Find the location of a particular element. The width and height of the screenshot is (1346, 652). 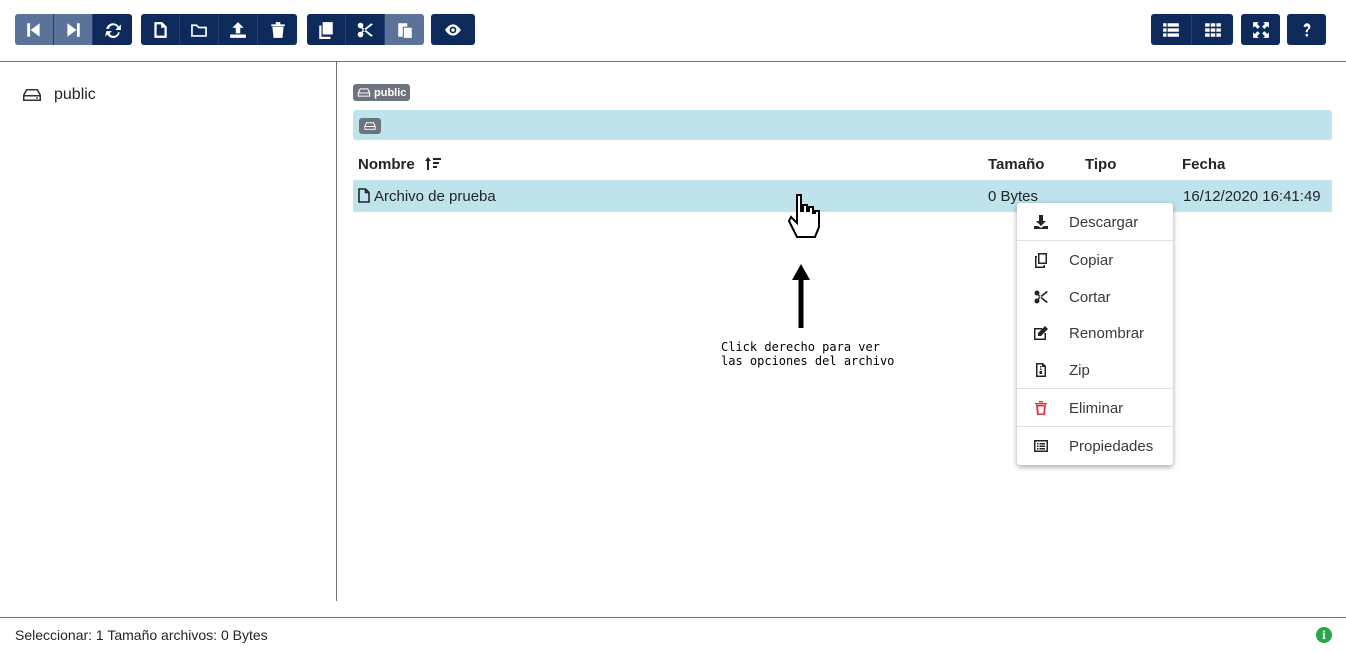

list-view-icon is located at coordinates (1171, 29).